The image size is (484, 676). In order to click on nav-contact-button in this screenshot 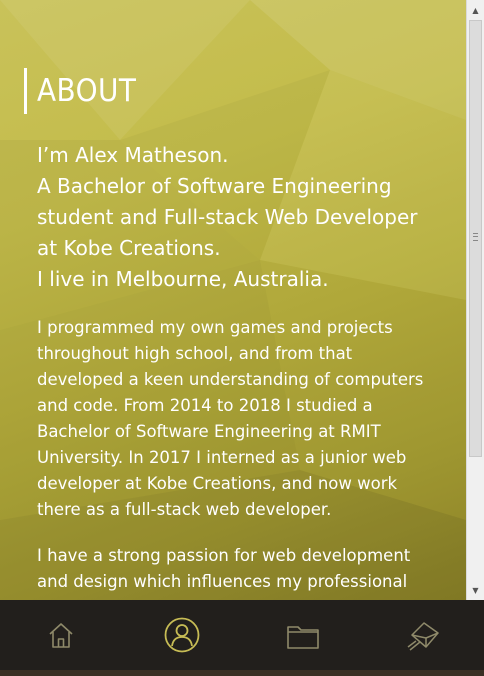, I will do `click(424, 635)`.